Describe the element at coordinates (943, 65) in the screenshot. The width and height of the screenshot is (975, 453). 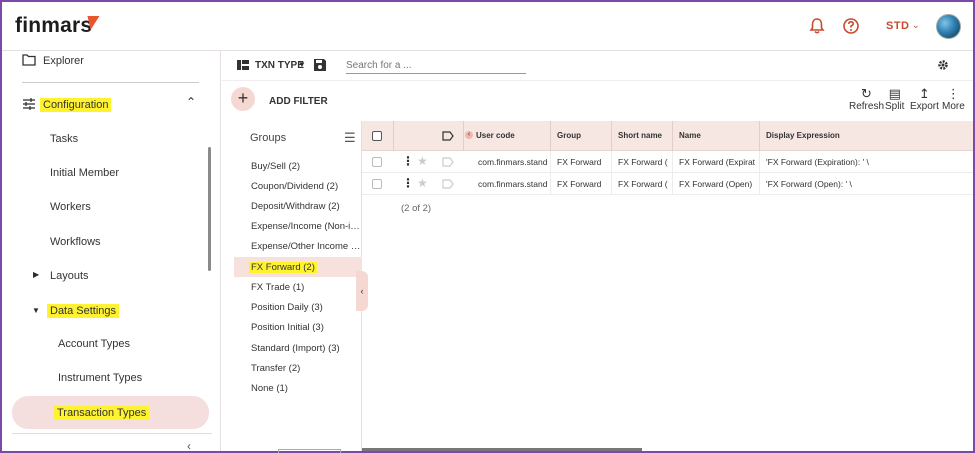
I see `gear-icon` at that location.